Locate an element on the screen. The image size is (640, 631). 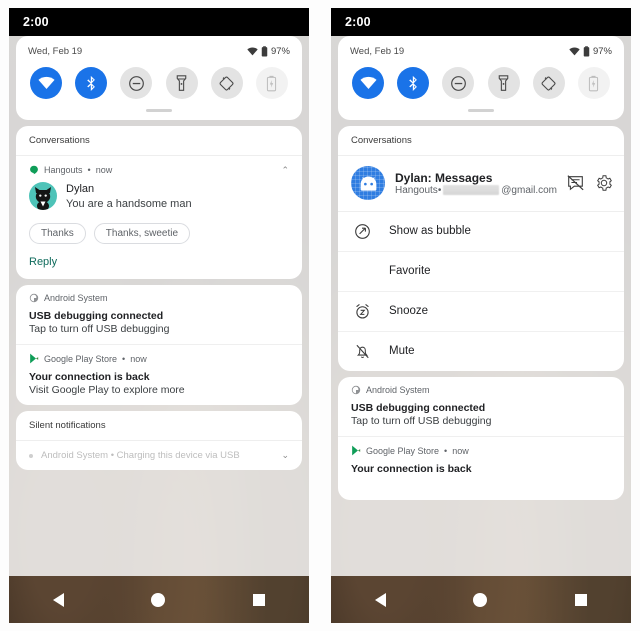
message-body: You are a handsome man is located at coordinates (129, 203).